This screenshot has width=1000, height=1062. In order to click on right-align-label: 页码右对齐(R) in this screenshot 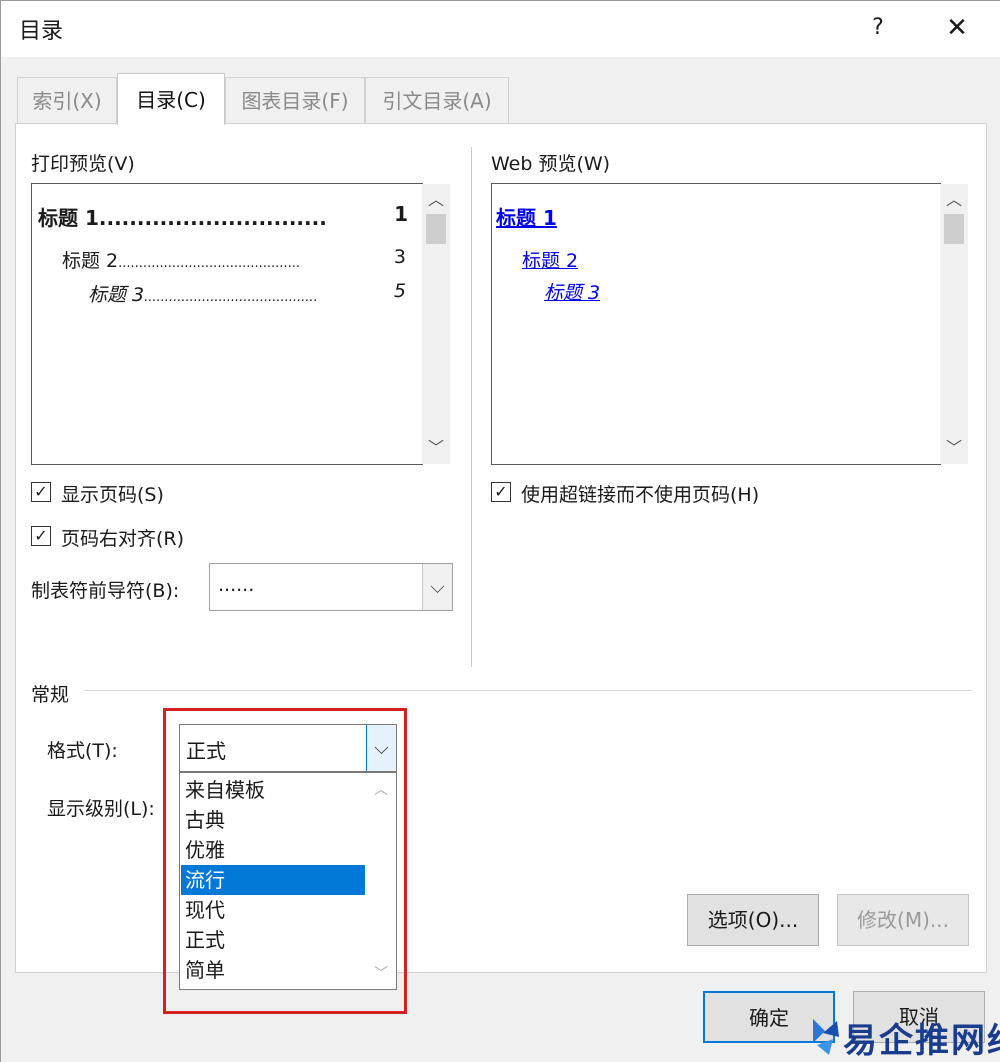, I will do `click(122, 537)`.